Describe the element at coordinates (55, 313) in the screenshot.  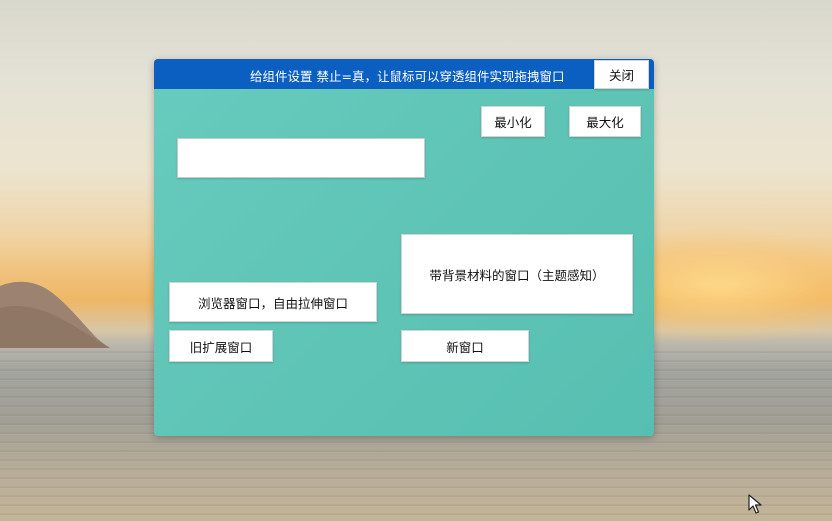
I see `hill-silhouette` at that location.